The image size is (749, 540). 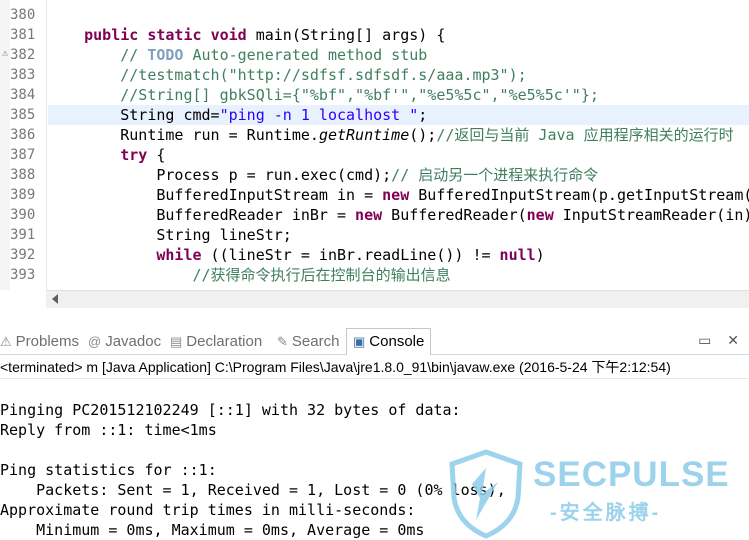 I want to click on tab-console: ▣ Console, so click(x=389, y=341).